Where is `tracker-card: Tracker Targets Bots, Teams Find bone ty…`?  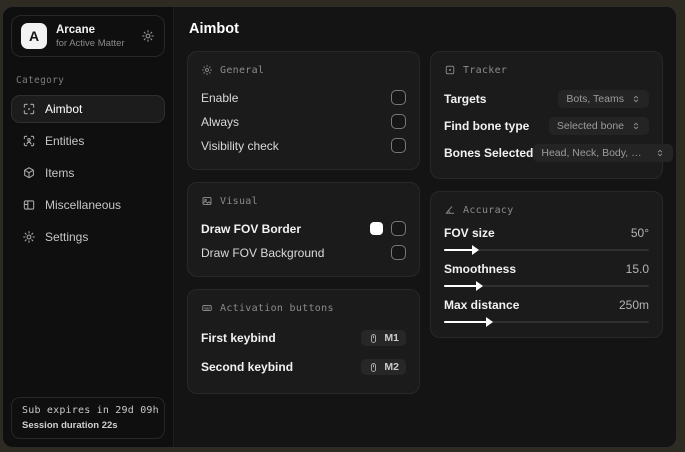 tracker-card: Tracker Targets Bots, Teams Find bone ty… is located at coordinates (552, 115).